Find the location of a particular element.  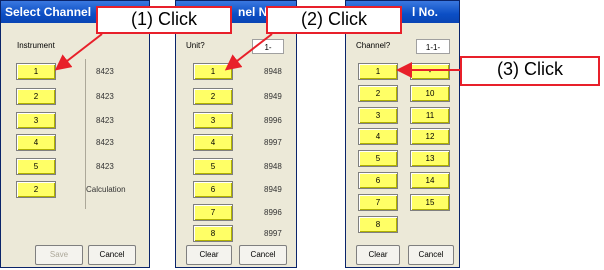

unit-button-7: 7 is located at coordinates (213, 212).